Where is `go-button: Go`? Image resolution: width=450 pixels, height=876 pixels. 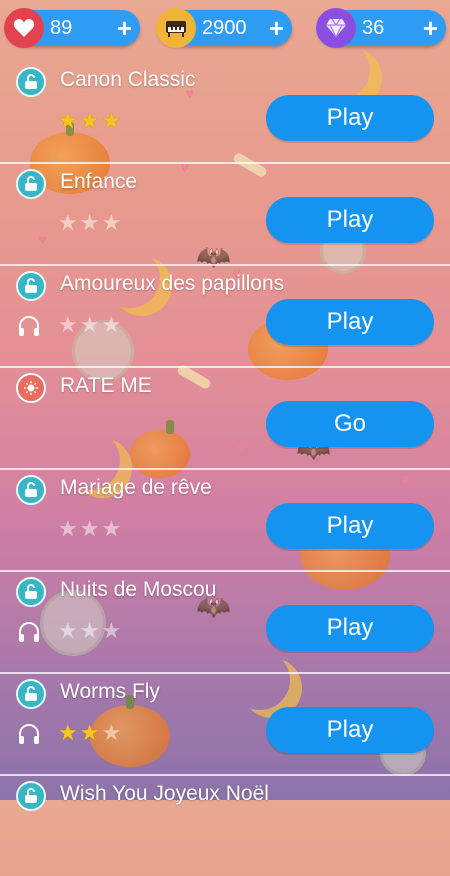 go-button: Go is located at coordinates (350, 424).